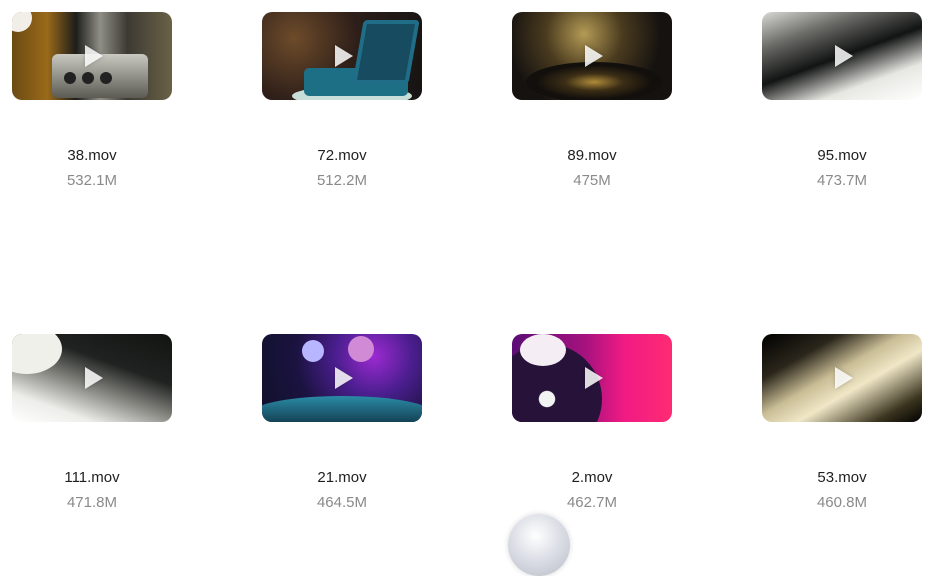 The height and width of the screenshot is (576, 942). Describe the element at coordinates (842, 423) in the screenshot. I see `video-tile: 53.mov 460.8M` at that location.